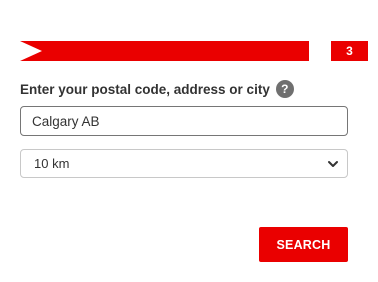 This screenshot has width=378, height=282. What do you see at coordinates (145, 89) in the screenshot?
I see `location-field-label: Enter your postal code, address or city` at bounding box center [145, 89].